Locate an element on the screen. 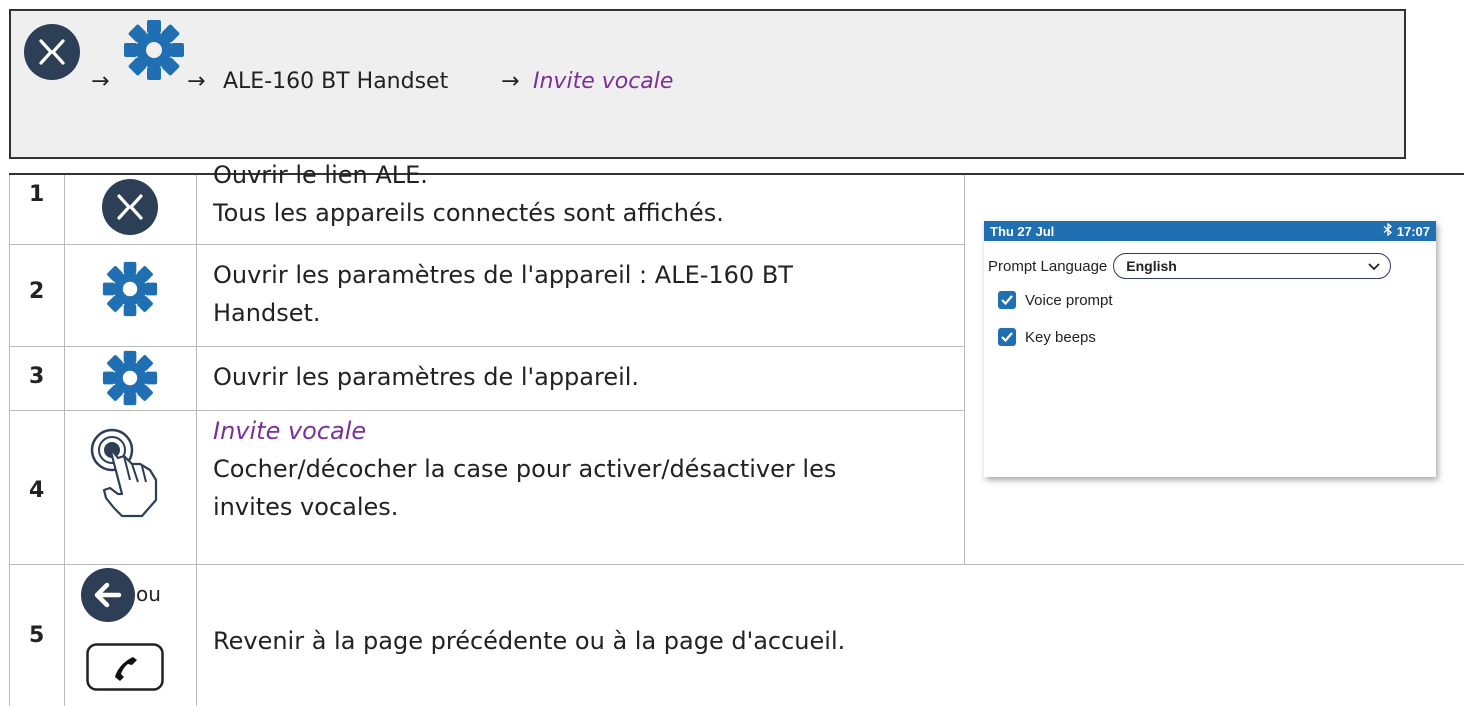  or-label: ou is located at coordinates (148, 594).